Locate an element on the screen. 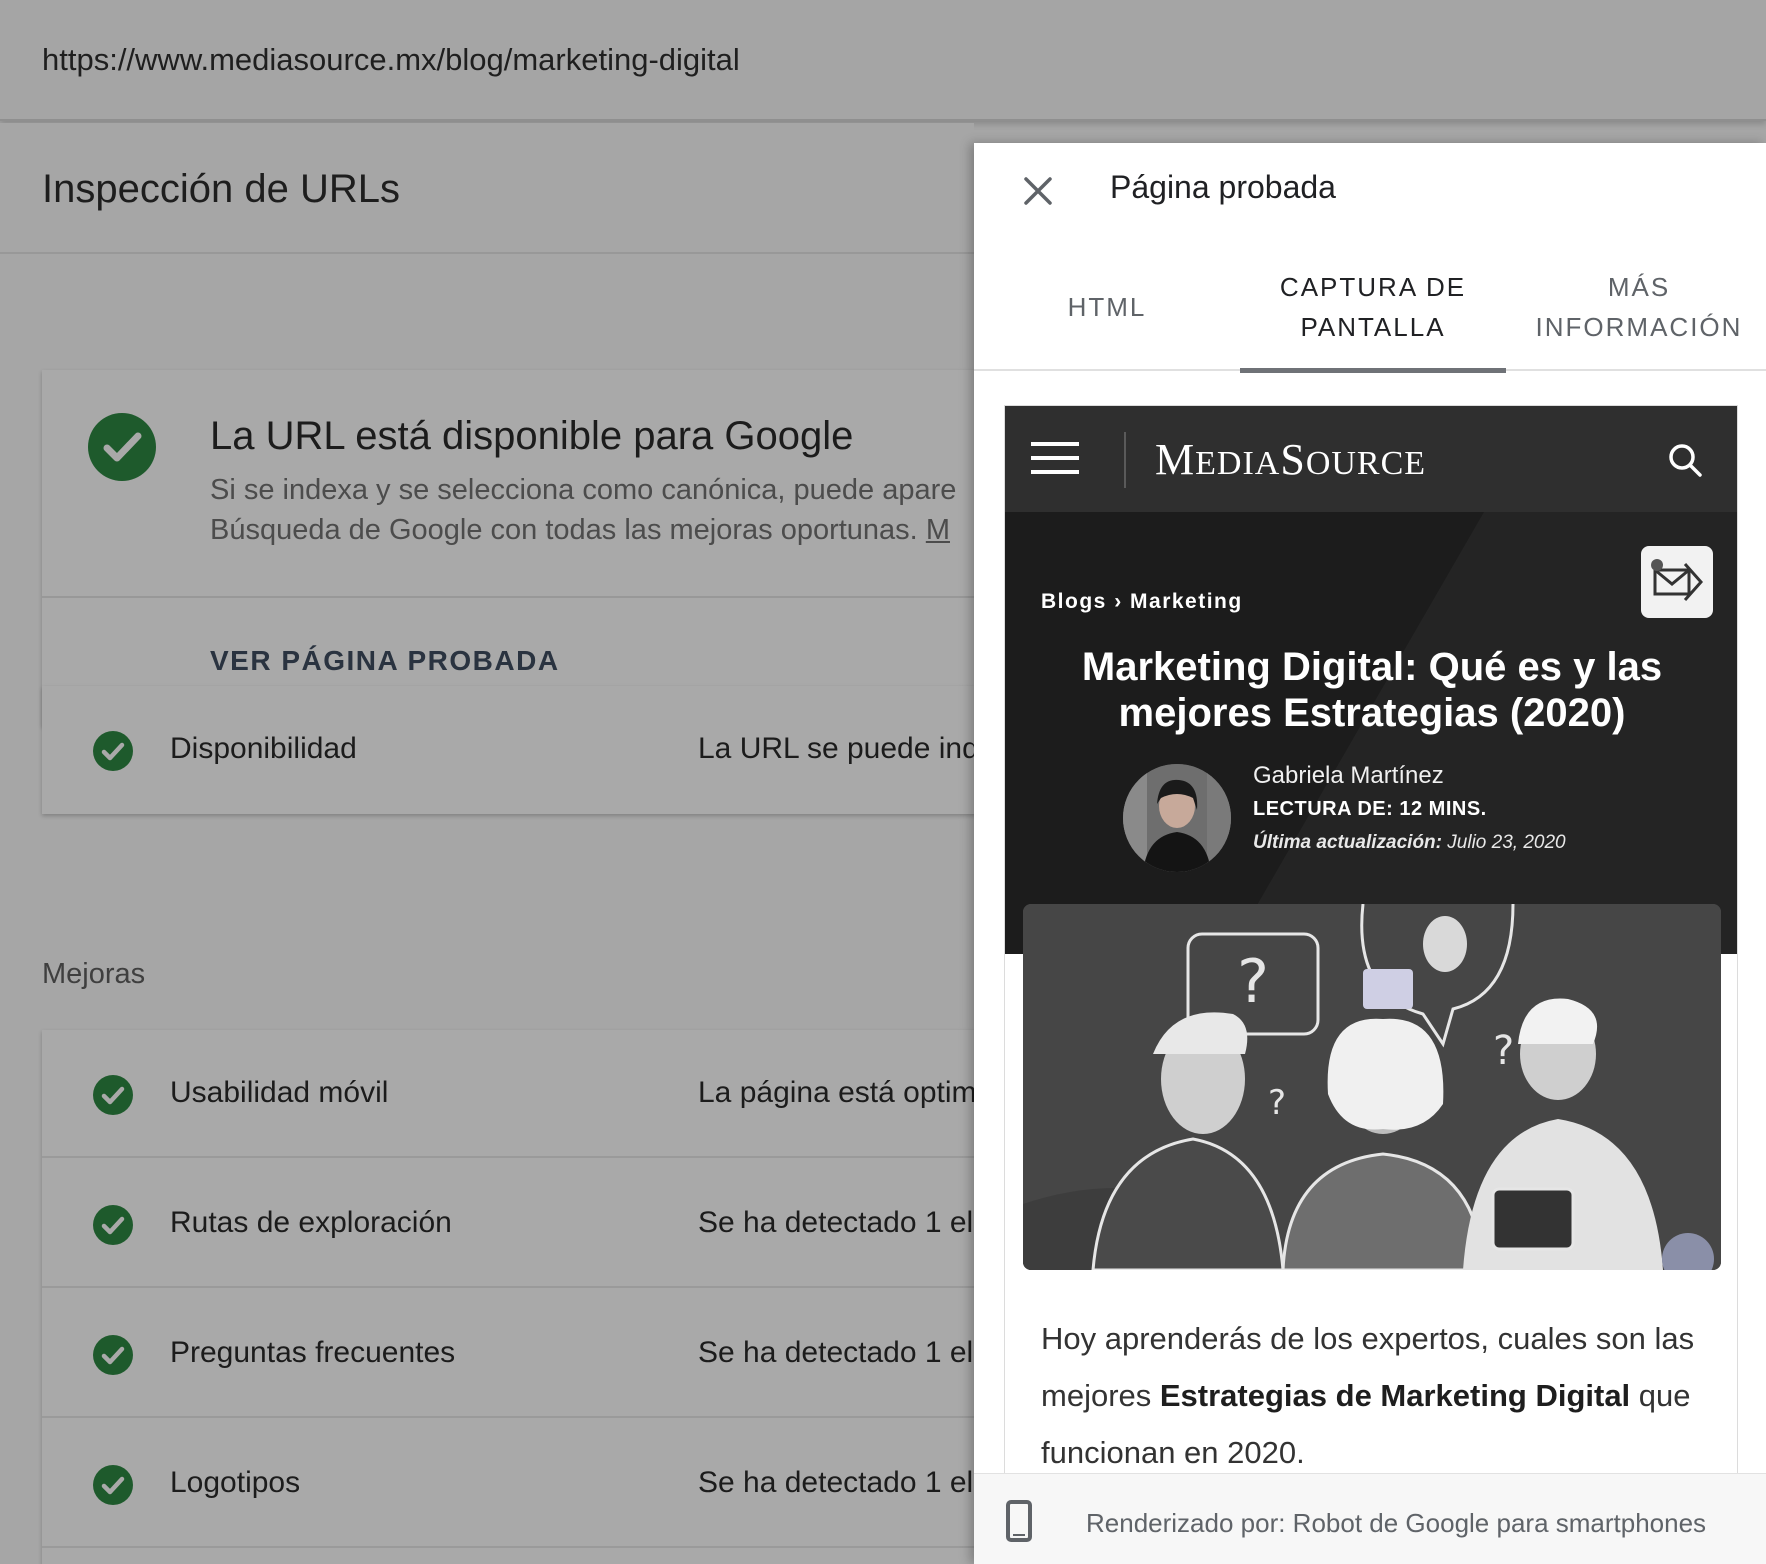  tab-html: HTML is located at coordinates (1107, 307).